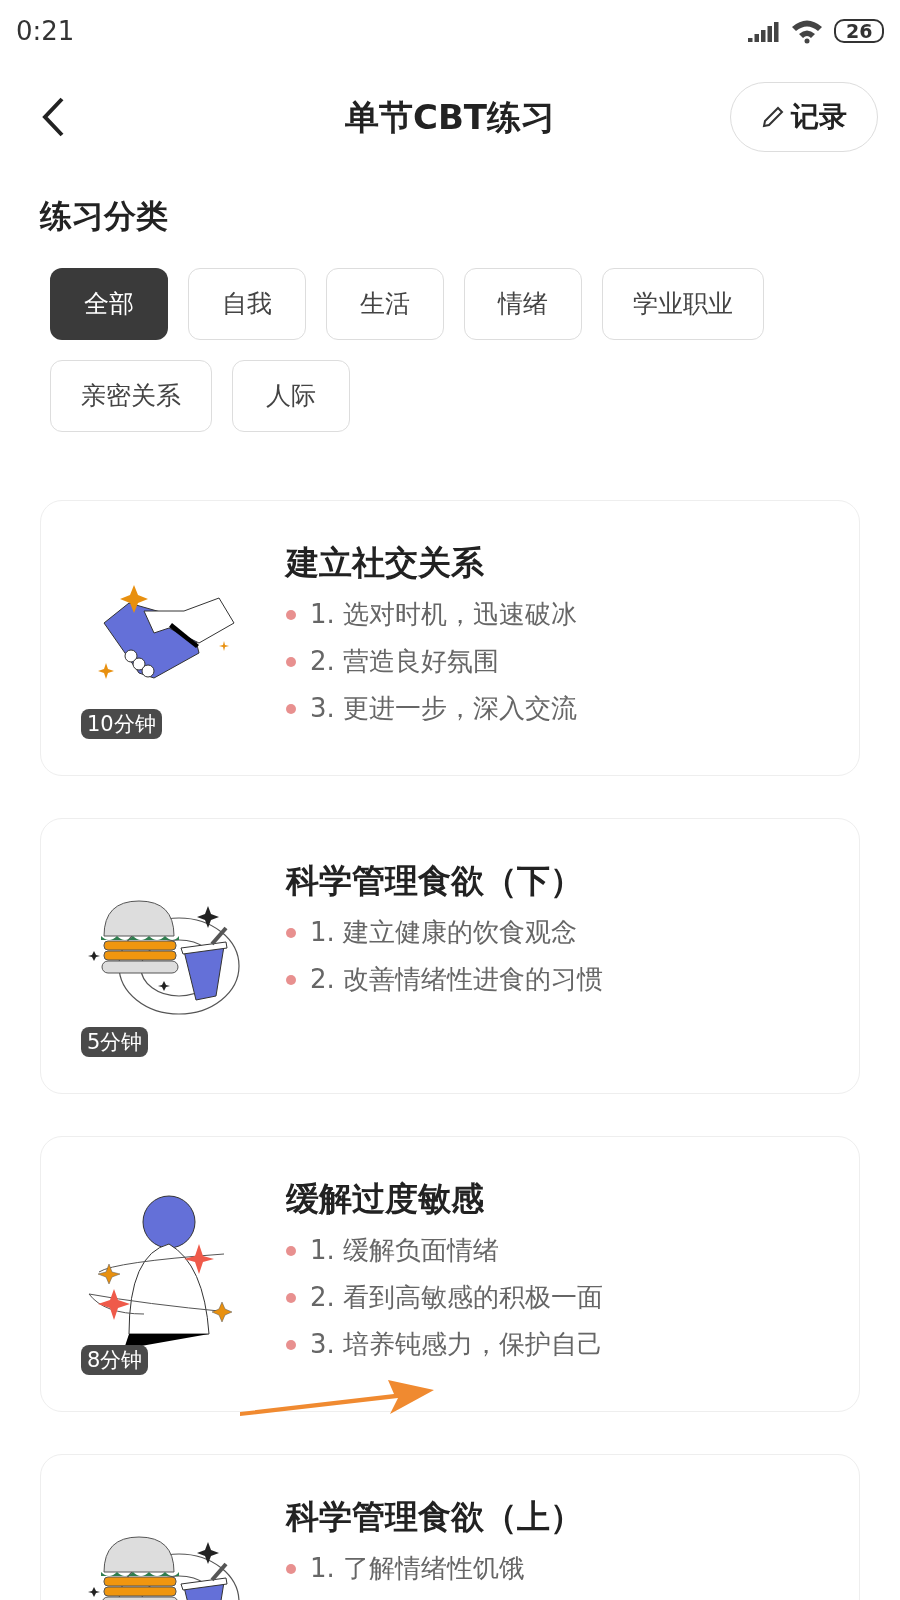  I want to click on exercise-point: 2. 改善情绪性进食的习惯, so click(457, 979).